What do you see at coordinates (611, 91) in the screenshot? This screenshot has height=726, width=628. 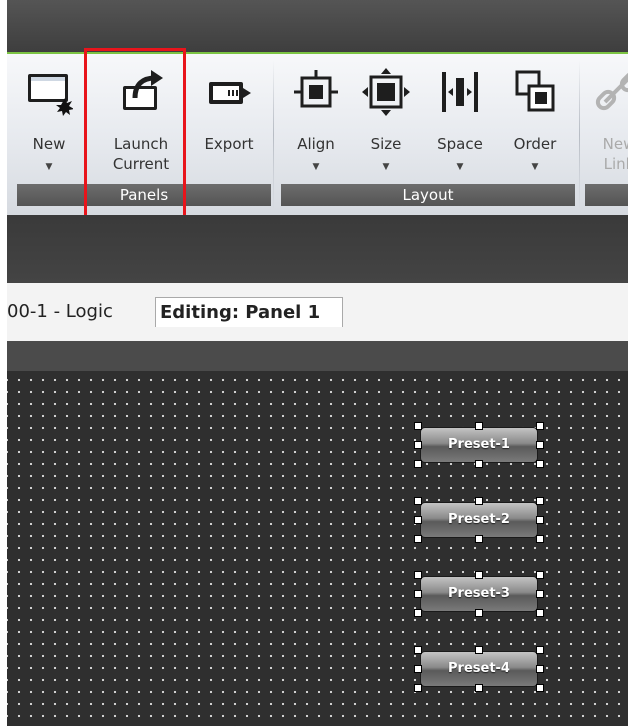 I see `link-icon` at bounding box center [611, 91].